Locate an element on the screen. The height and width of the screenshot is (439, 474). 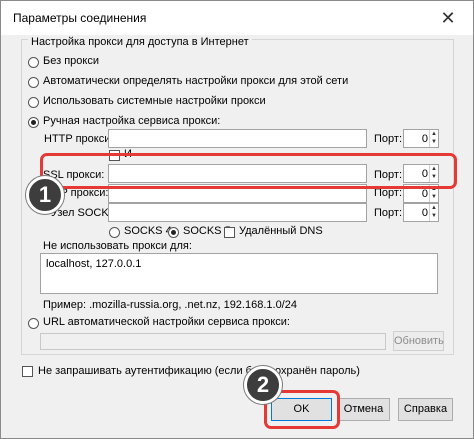
no-proxy-radio is located at coordinates (33, 62).